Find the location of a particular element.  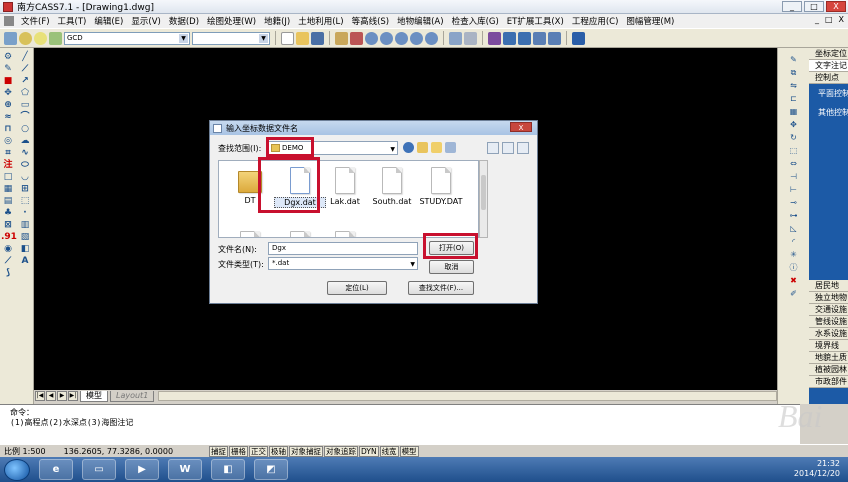

fillet-icon: ◜ is located at coordinates (794, 241).